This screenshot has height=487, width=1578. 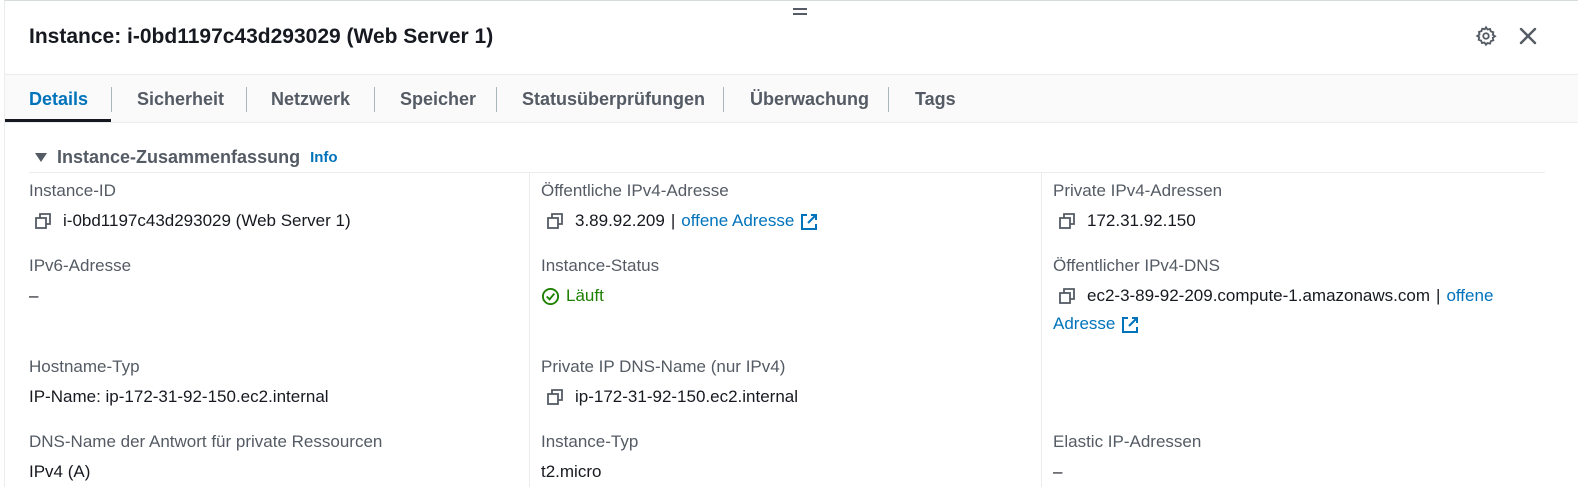 What do you see at coordinates (1141, 220) in the screenshot?
I see `private-ipv4-value: 172.31.92.150` at bounding box center [1141, 220].